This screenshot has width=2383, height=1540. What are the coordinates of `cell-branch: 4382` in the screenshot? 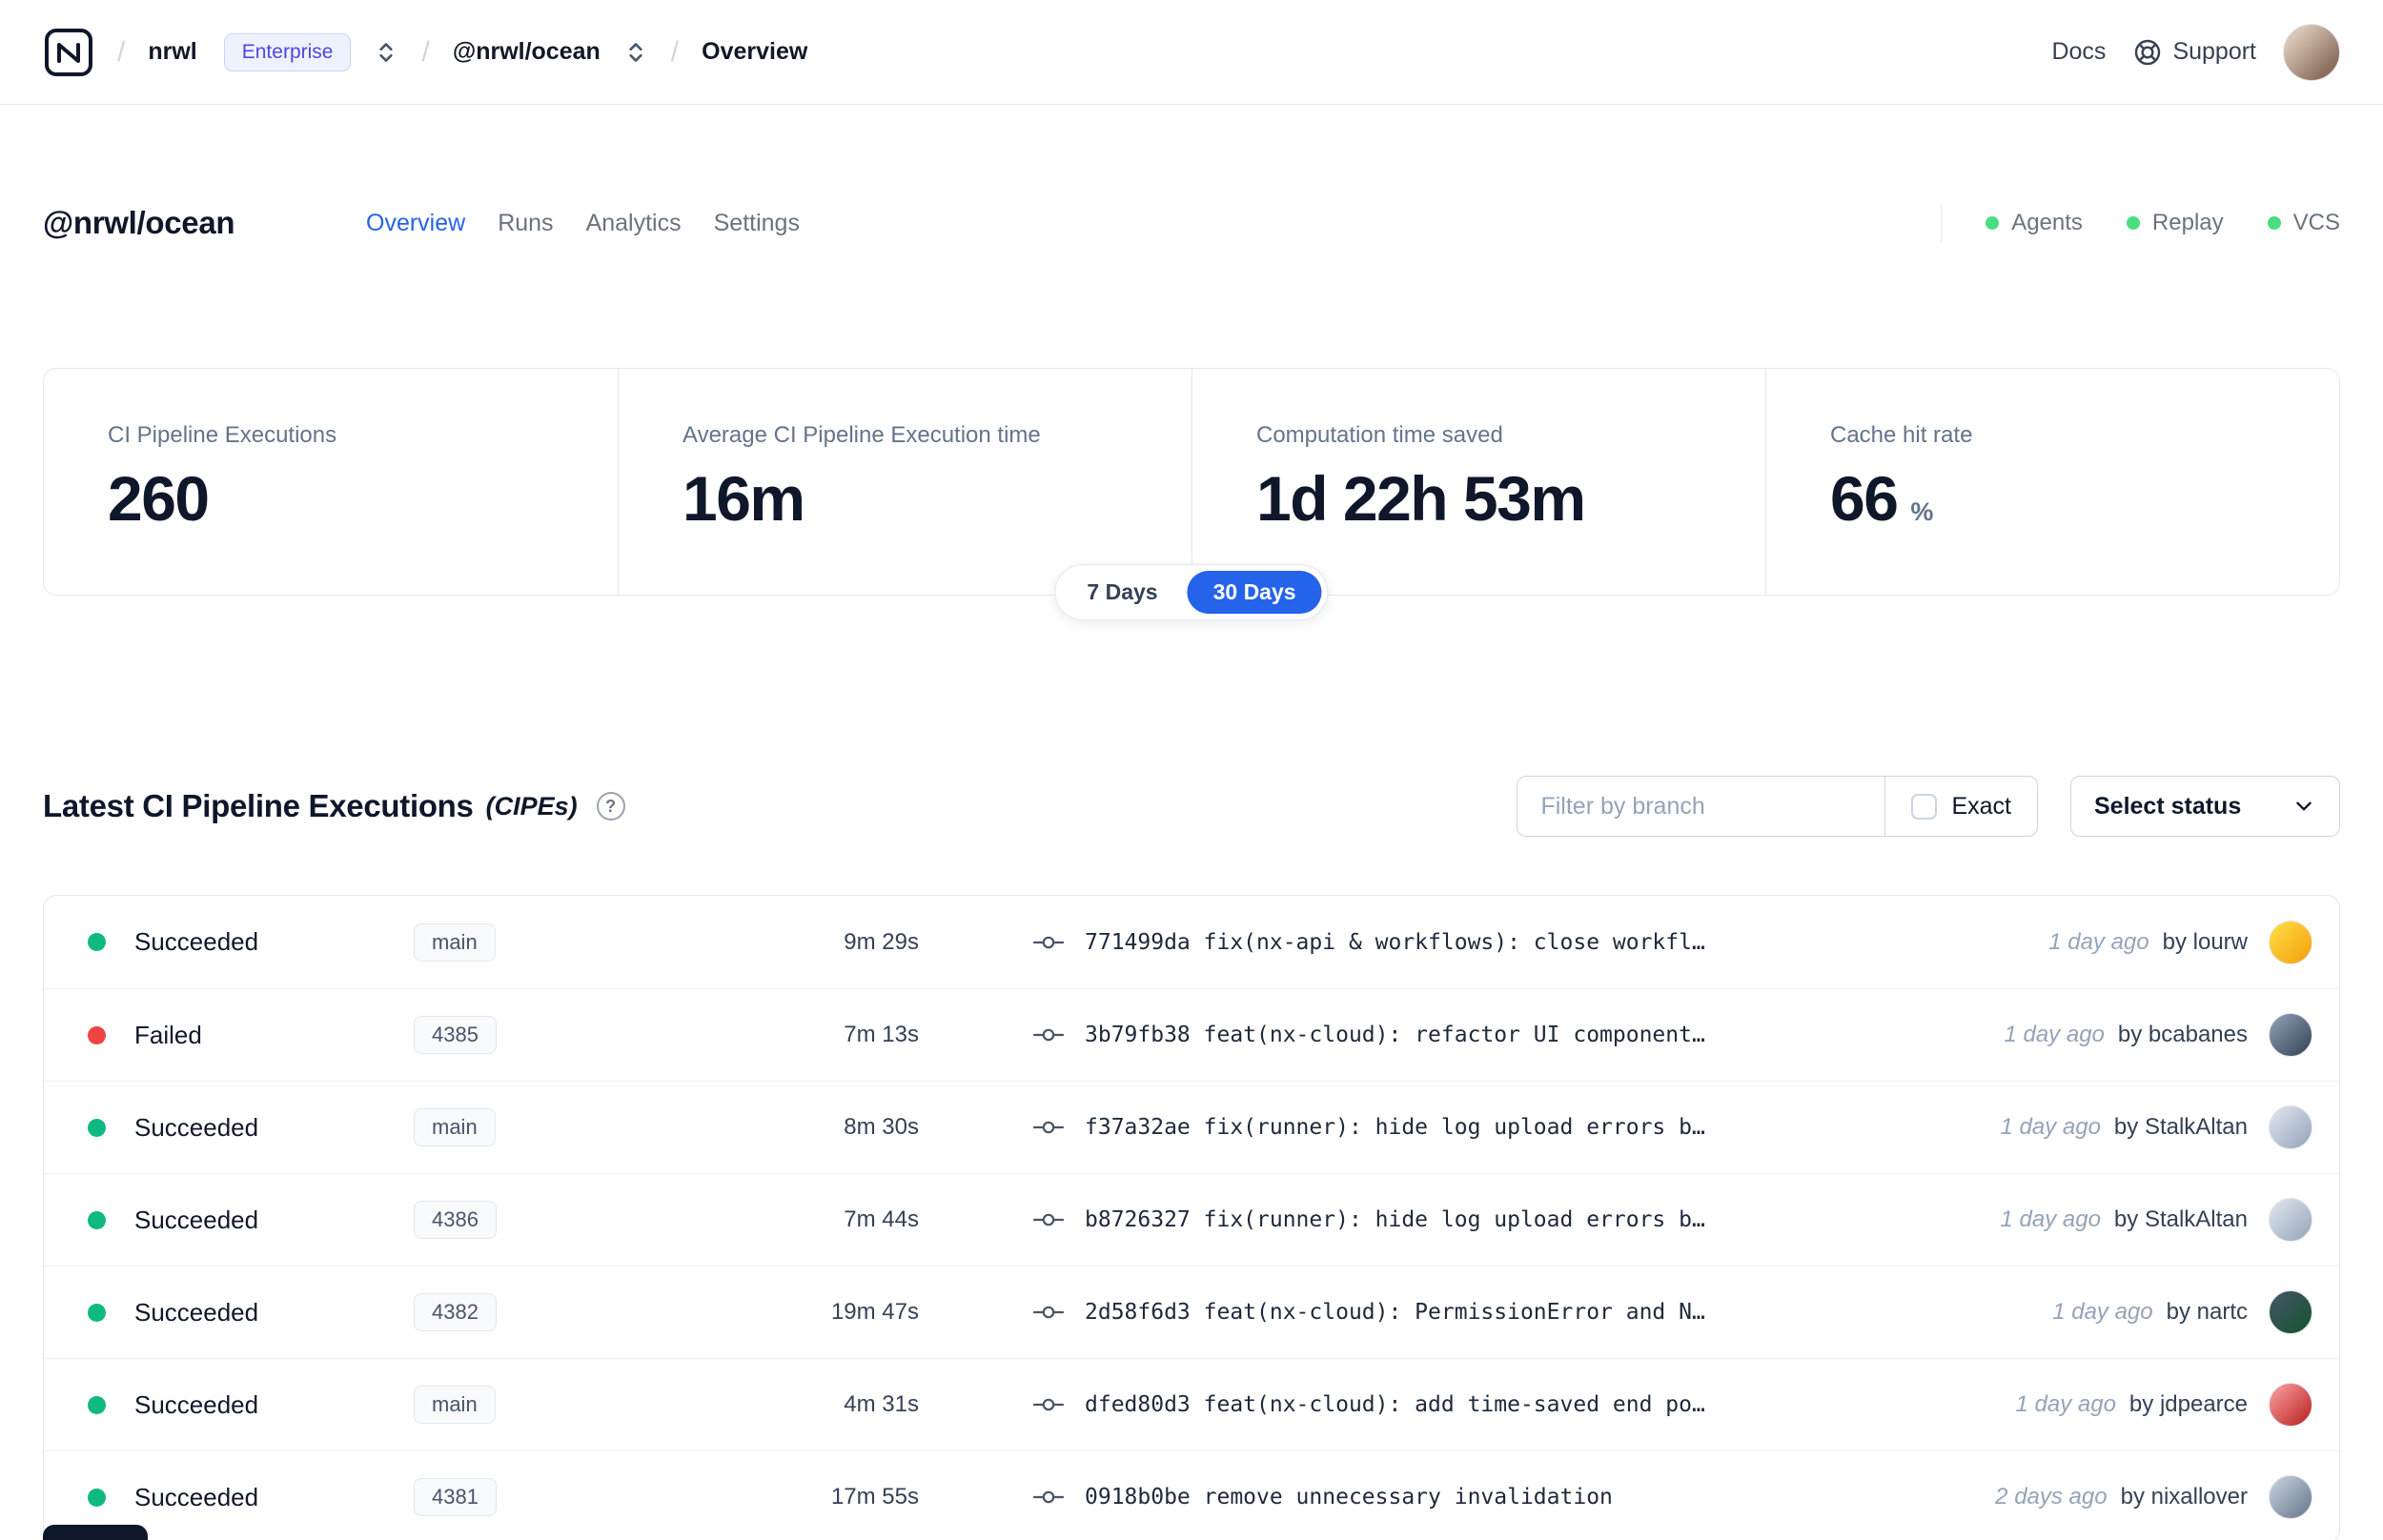 It's located at (523, 1312).